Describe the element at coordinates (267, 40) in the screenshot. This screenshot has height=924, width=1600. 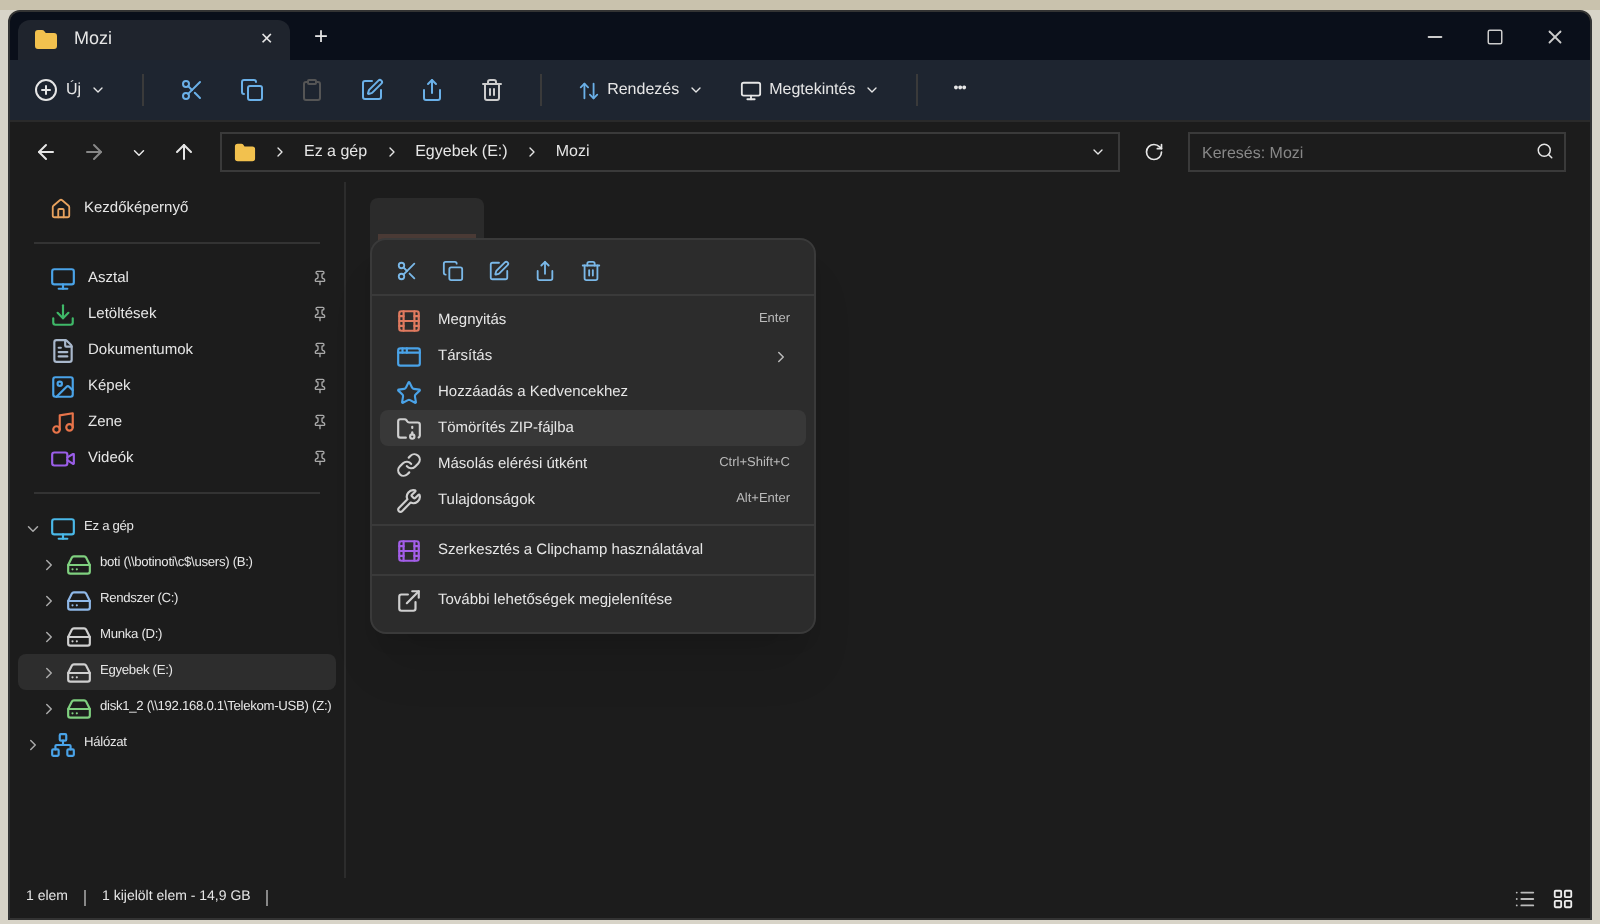
I see `close-tab-button: ✕` at that location.